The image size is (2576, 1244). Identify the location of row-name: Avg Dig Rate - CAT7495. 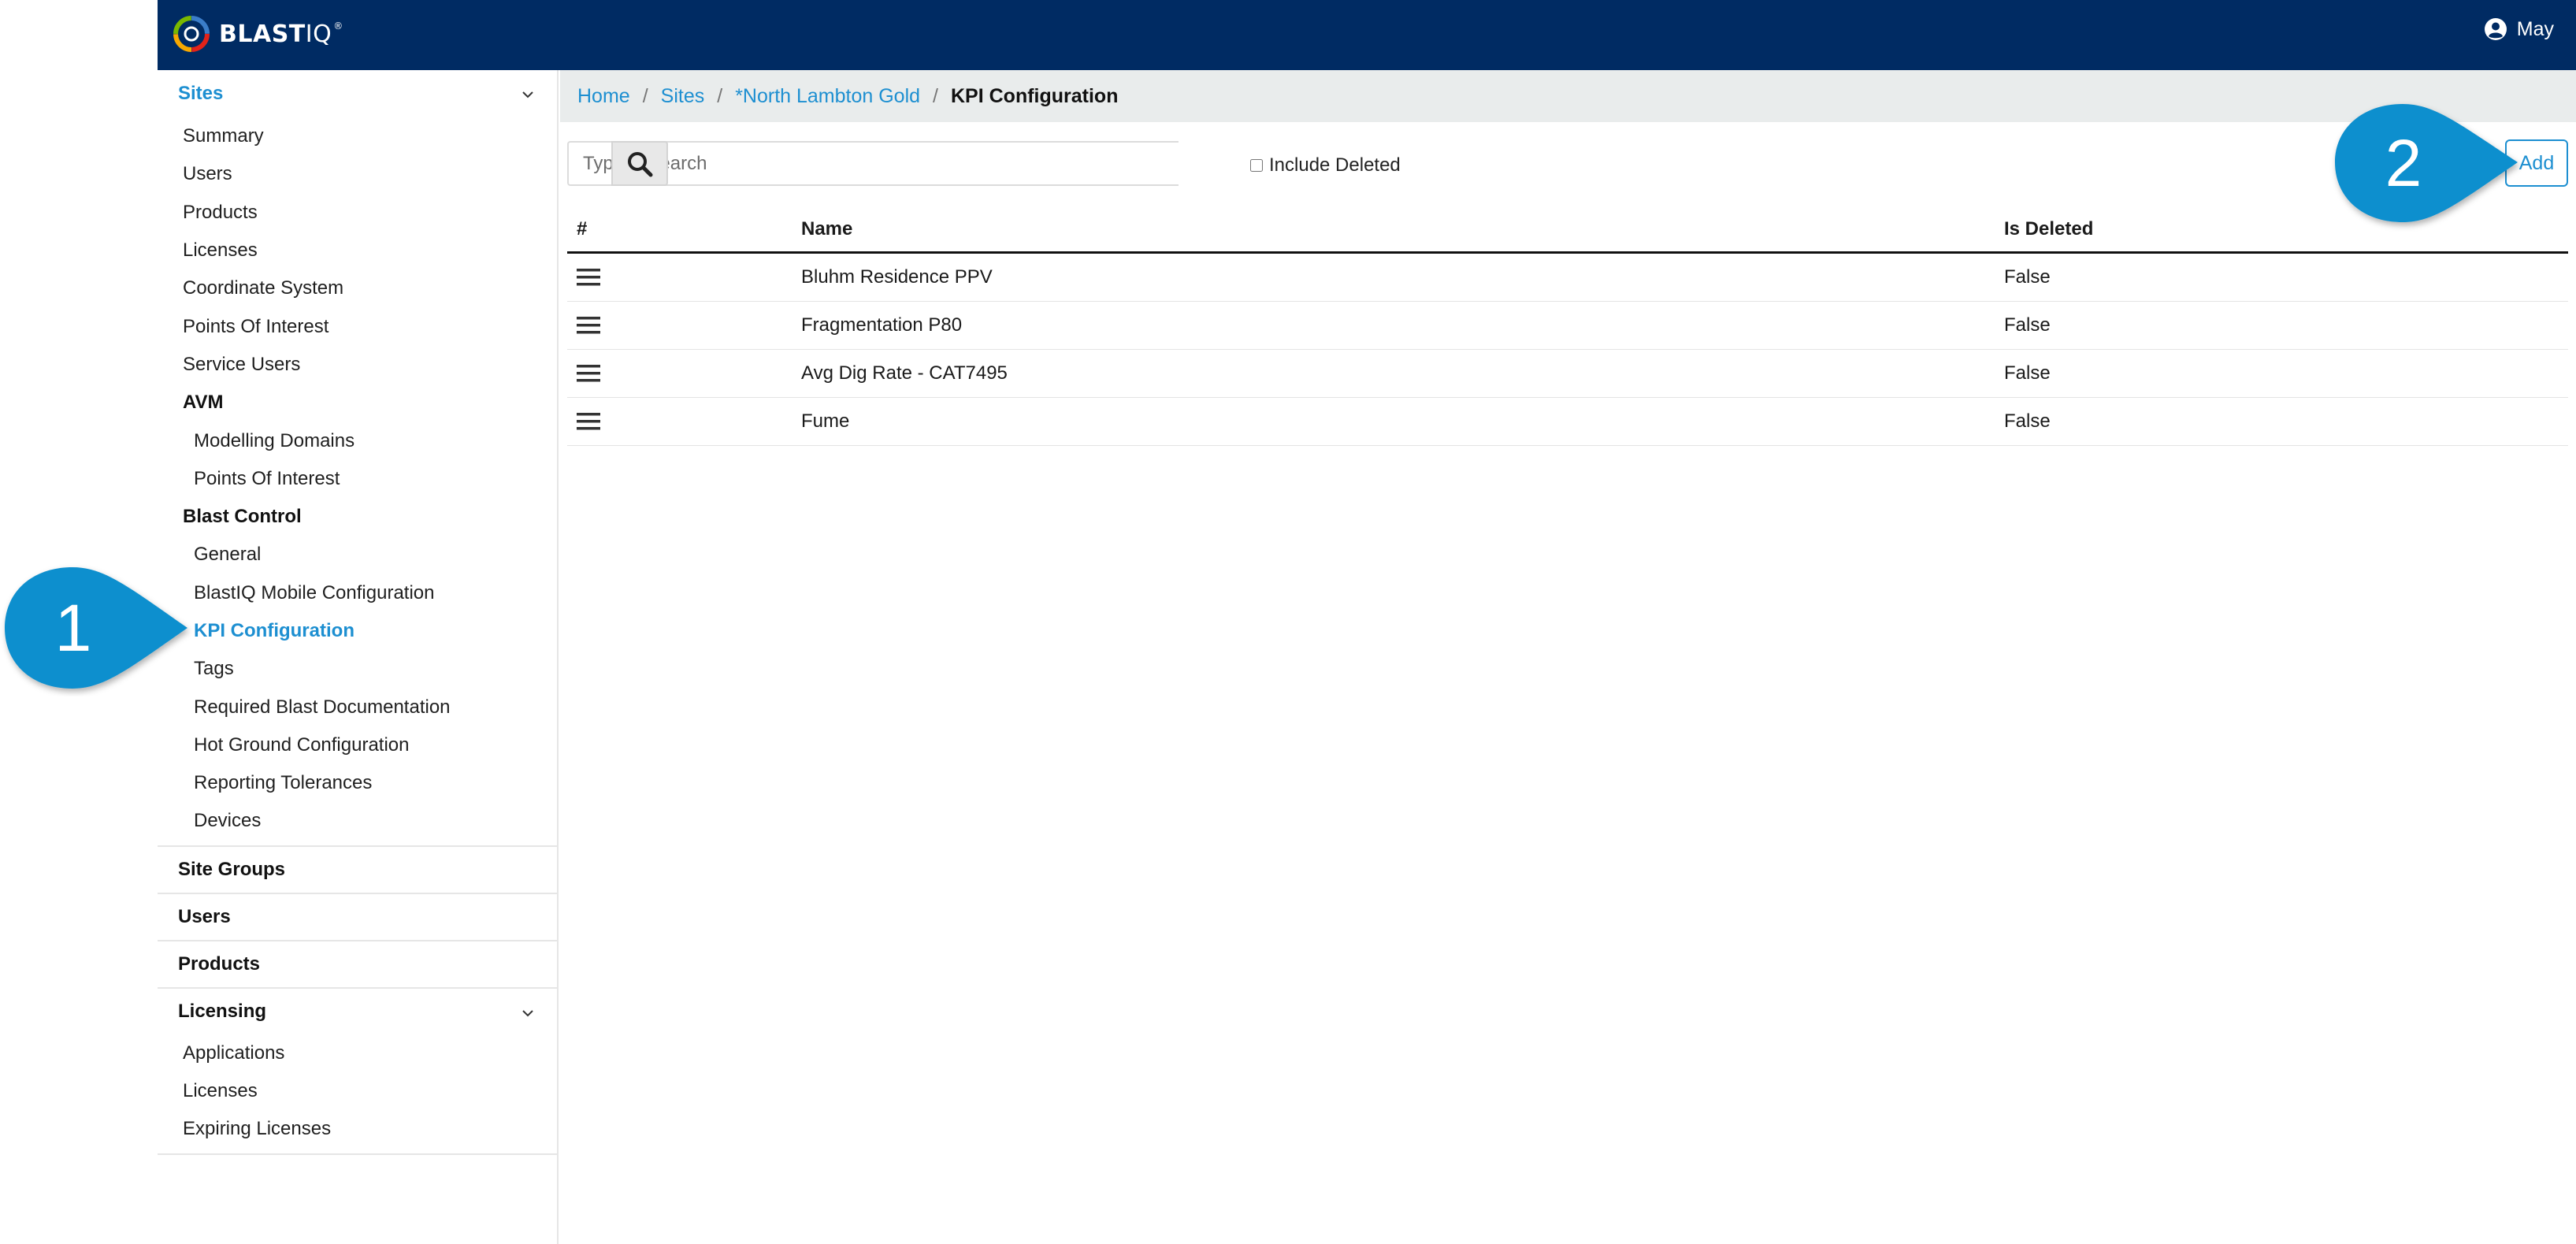
(904, 373).